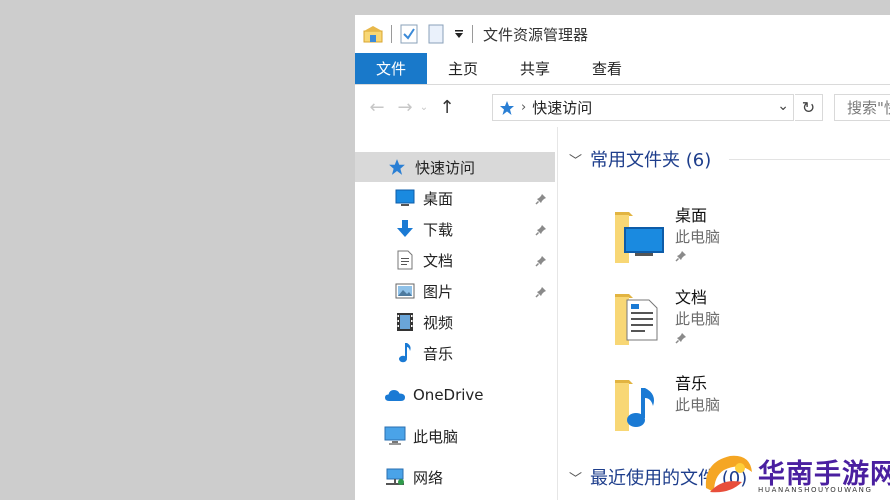 Image resolution: width=890 pixels, height=500 pixels. What do you see at coordinates (395, 477) in the screenshot?
I see `network-icon` at bounding box center [395, 477].